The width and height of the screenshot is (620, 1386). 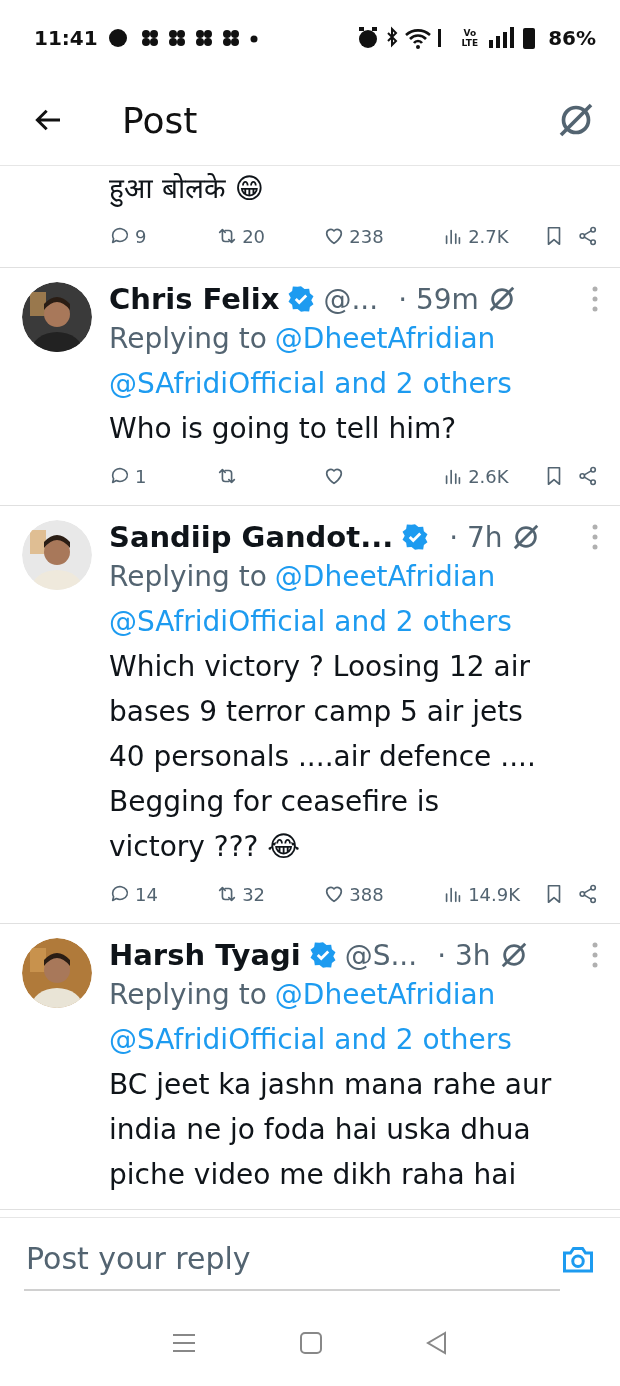 I want to click on stat-count: 1, so click(x=141, y=476).